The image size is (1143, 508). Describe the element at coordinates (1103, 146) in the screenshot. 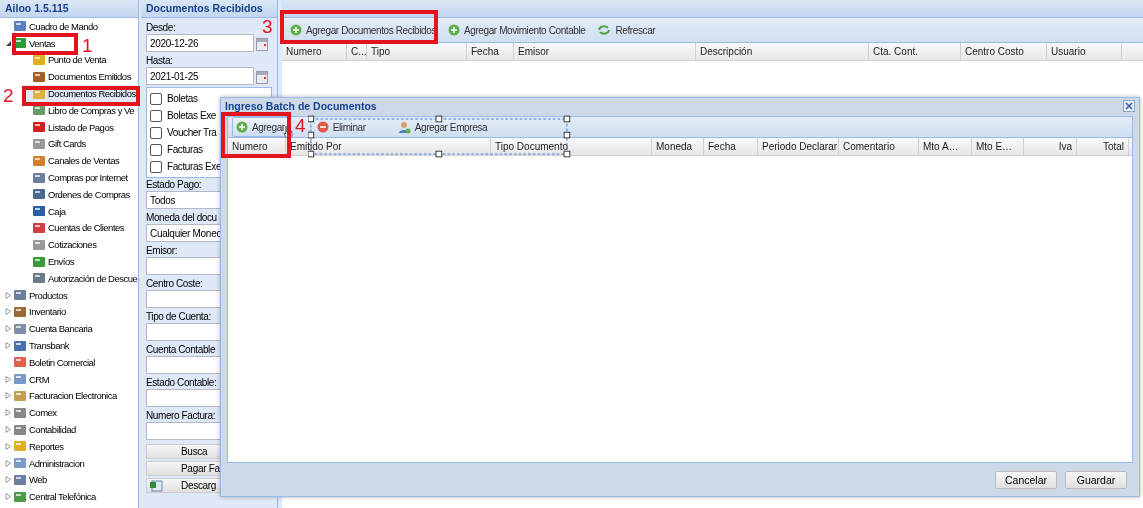

I see `column-header: Total` at that location.